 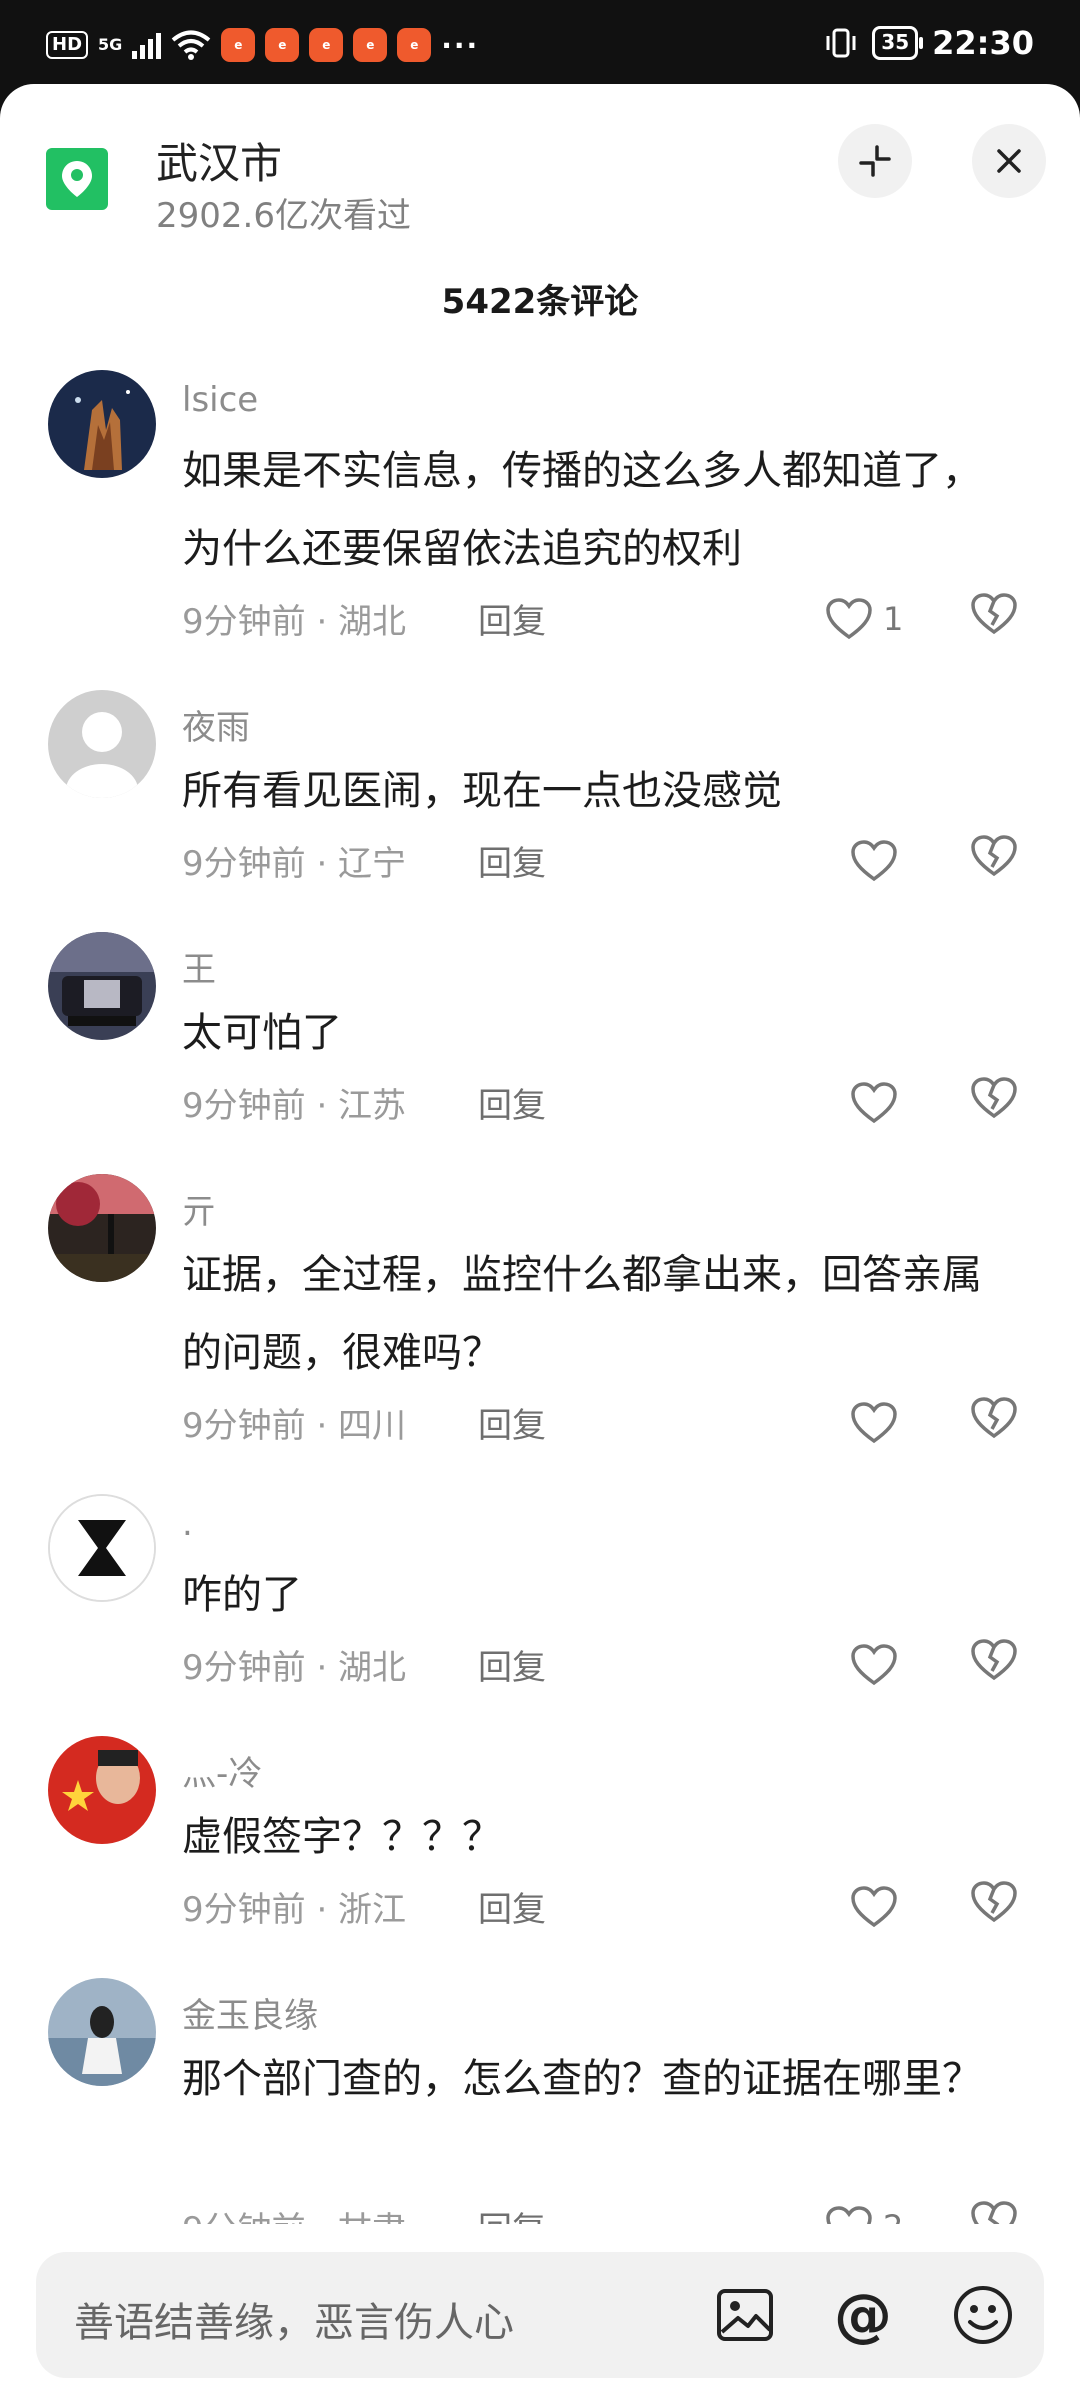 I want to click on comment-text: 如果是不实信息，传播的这么多人都知道了，为什么还要保留依法追究的权利, so click(x=582, y=510).